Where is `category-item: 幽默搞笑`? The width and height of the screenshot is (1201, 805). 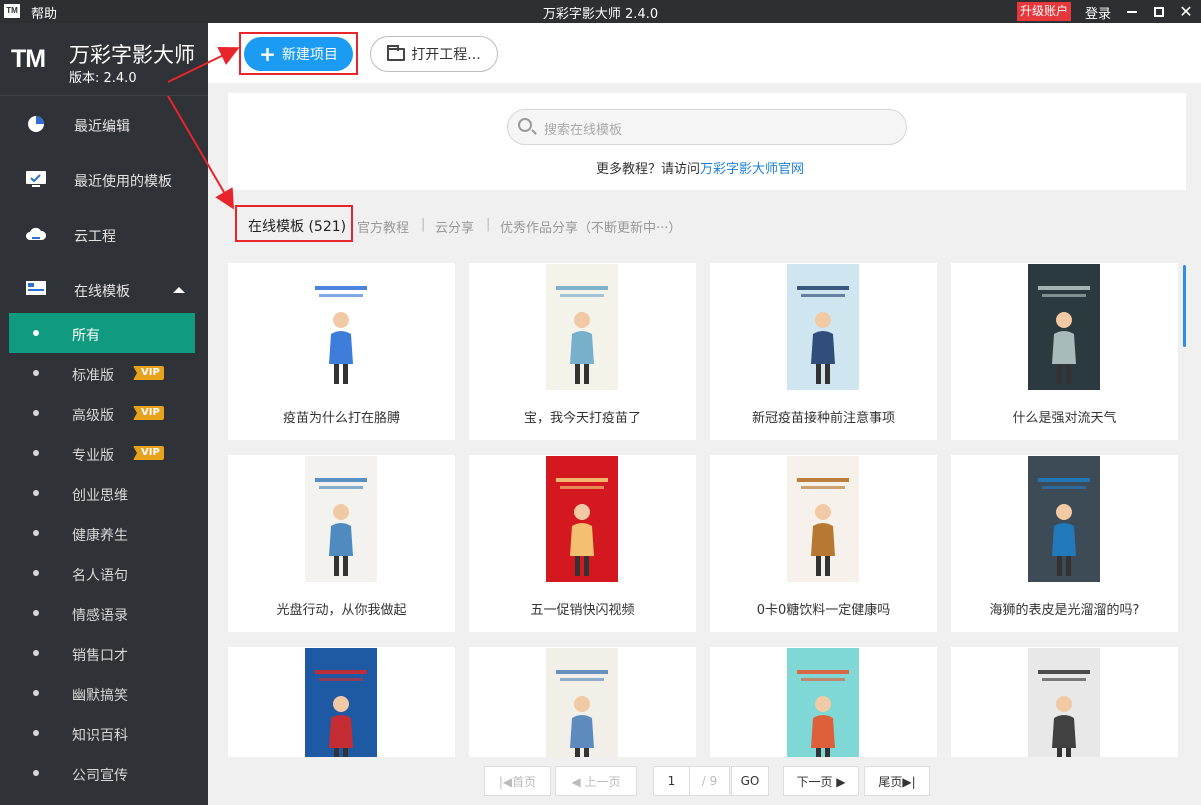
category-item: 幽默搞笑 is located at coordinates (102, 693).